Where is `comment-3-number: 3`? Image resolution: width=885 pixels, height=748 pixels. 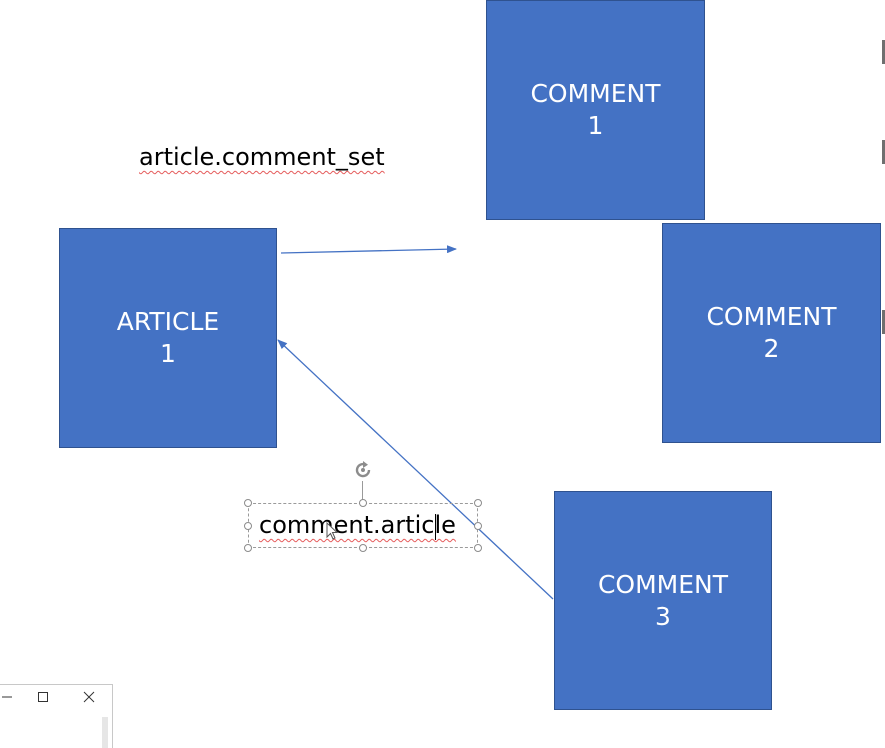
comment-3-number: 3 is located at coordinates (663, 616).